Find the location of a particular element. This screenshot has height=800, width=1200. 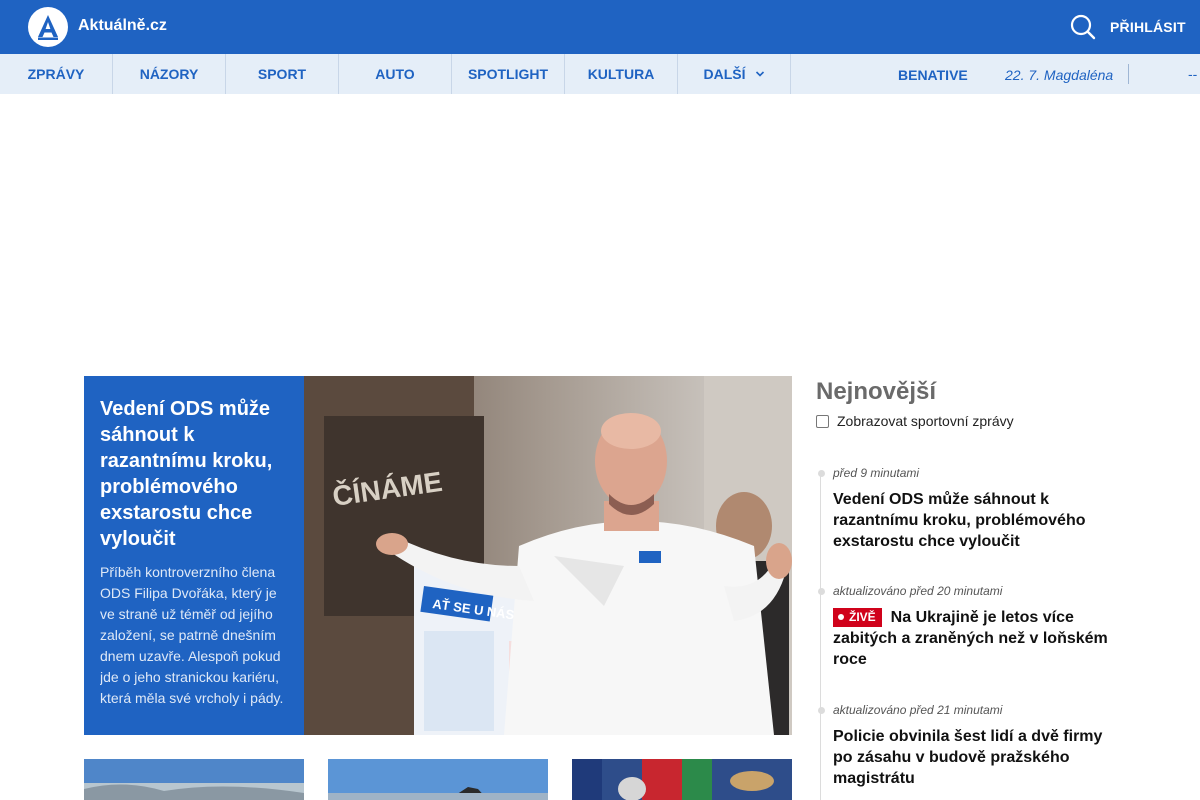

nav-item-zpravy: ZPRÁVY is located at coordinates (56, 74).